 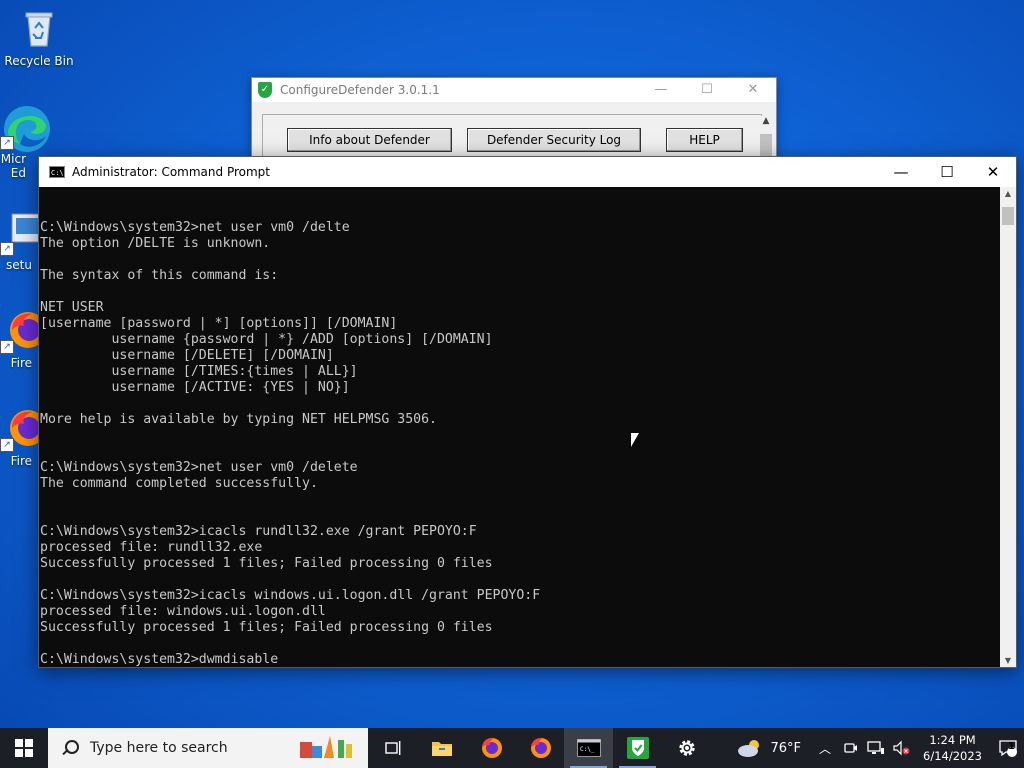 What do you see at coordinates (1008, 427) in the screenshot?
I see `console-scrollbar: ▲ ▼` at bounding box center [1008, 427].